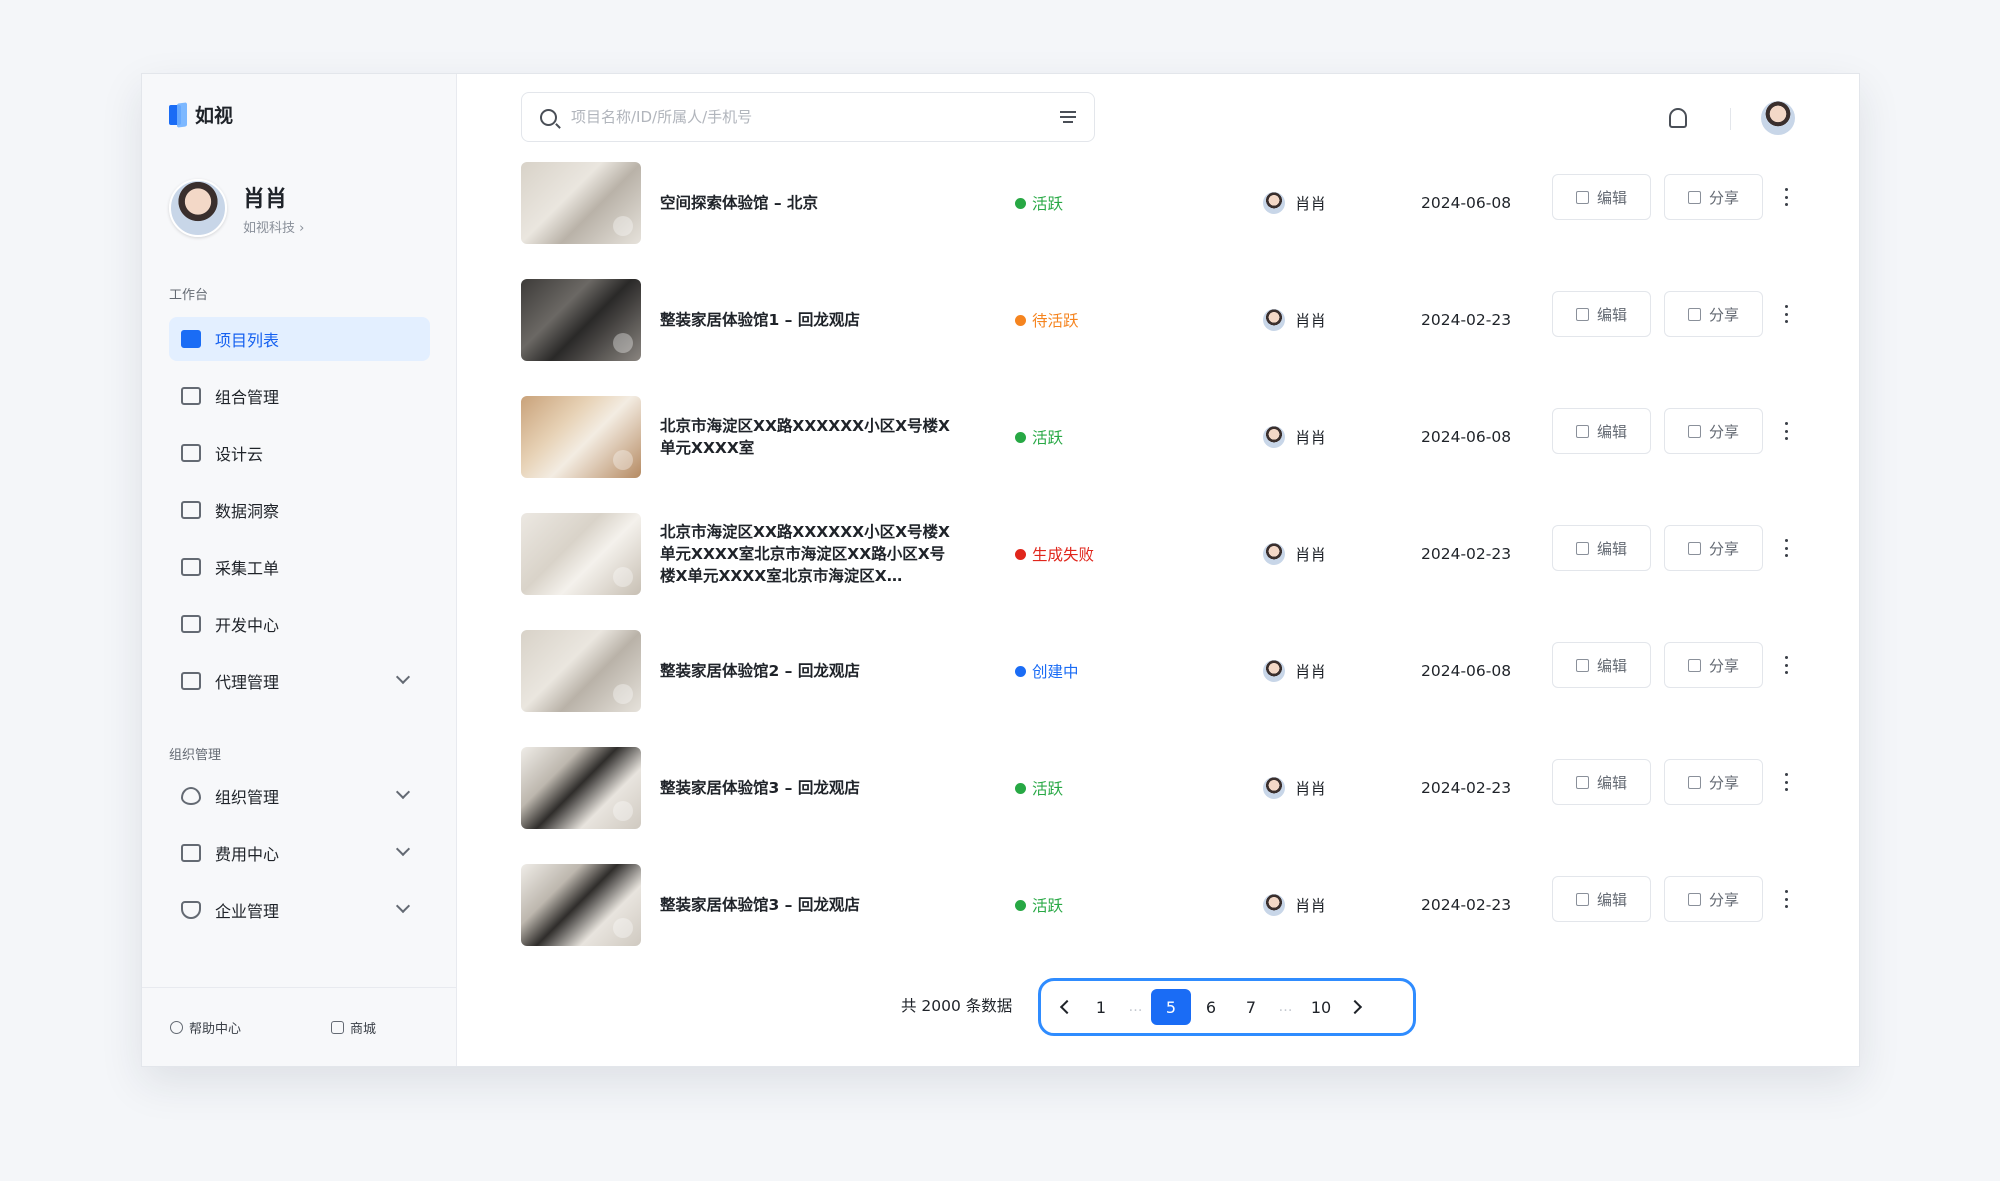  Describe the element at coordinates (1068, 117) in the screenshot. I see `filter-icon` at that location.